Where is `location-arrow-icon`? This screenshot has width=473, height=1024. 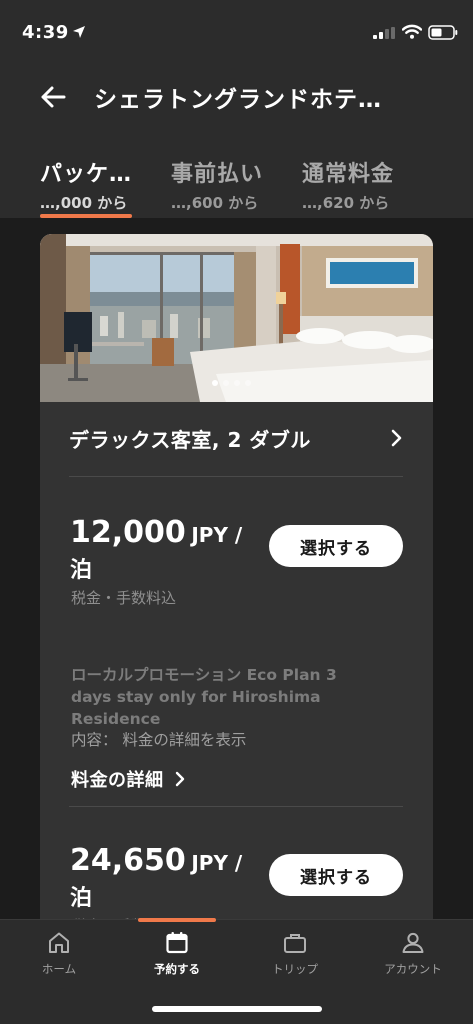 location-arrow-icon is located at coordinates (79, 32).